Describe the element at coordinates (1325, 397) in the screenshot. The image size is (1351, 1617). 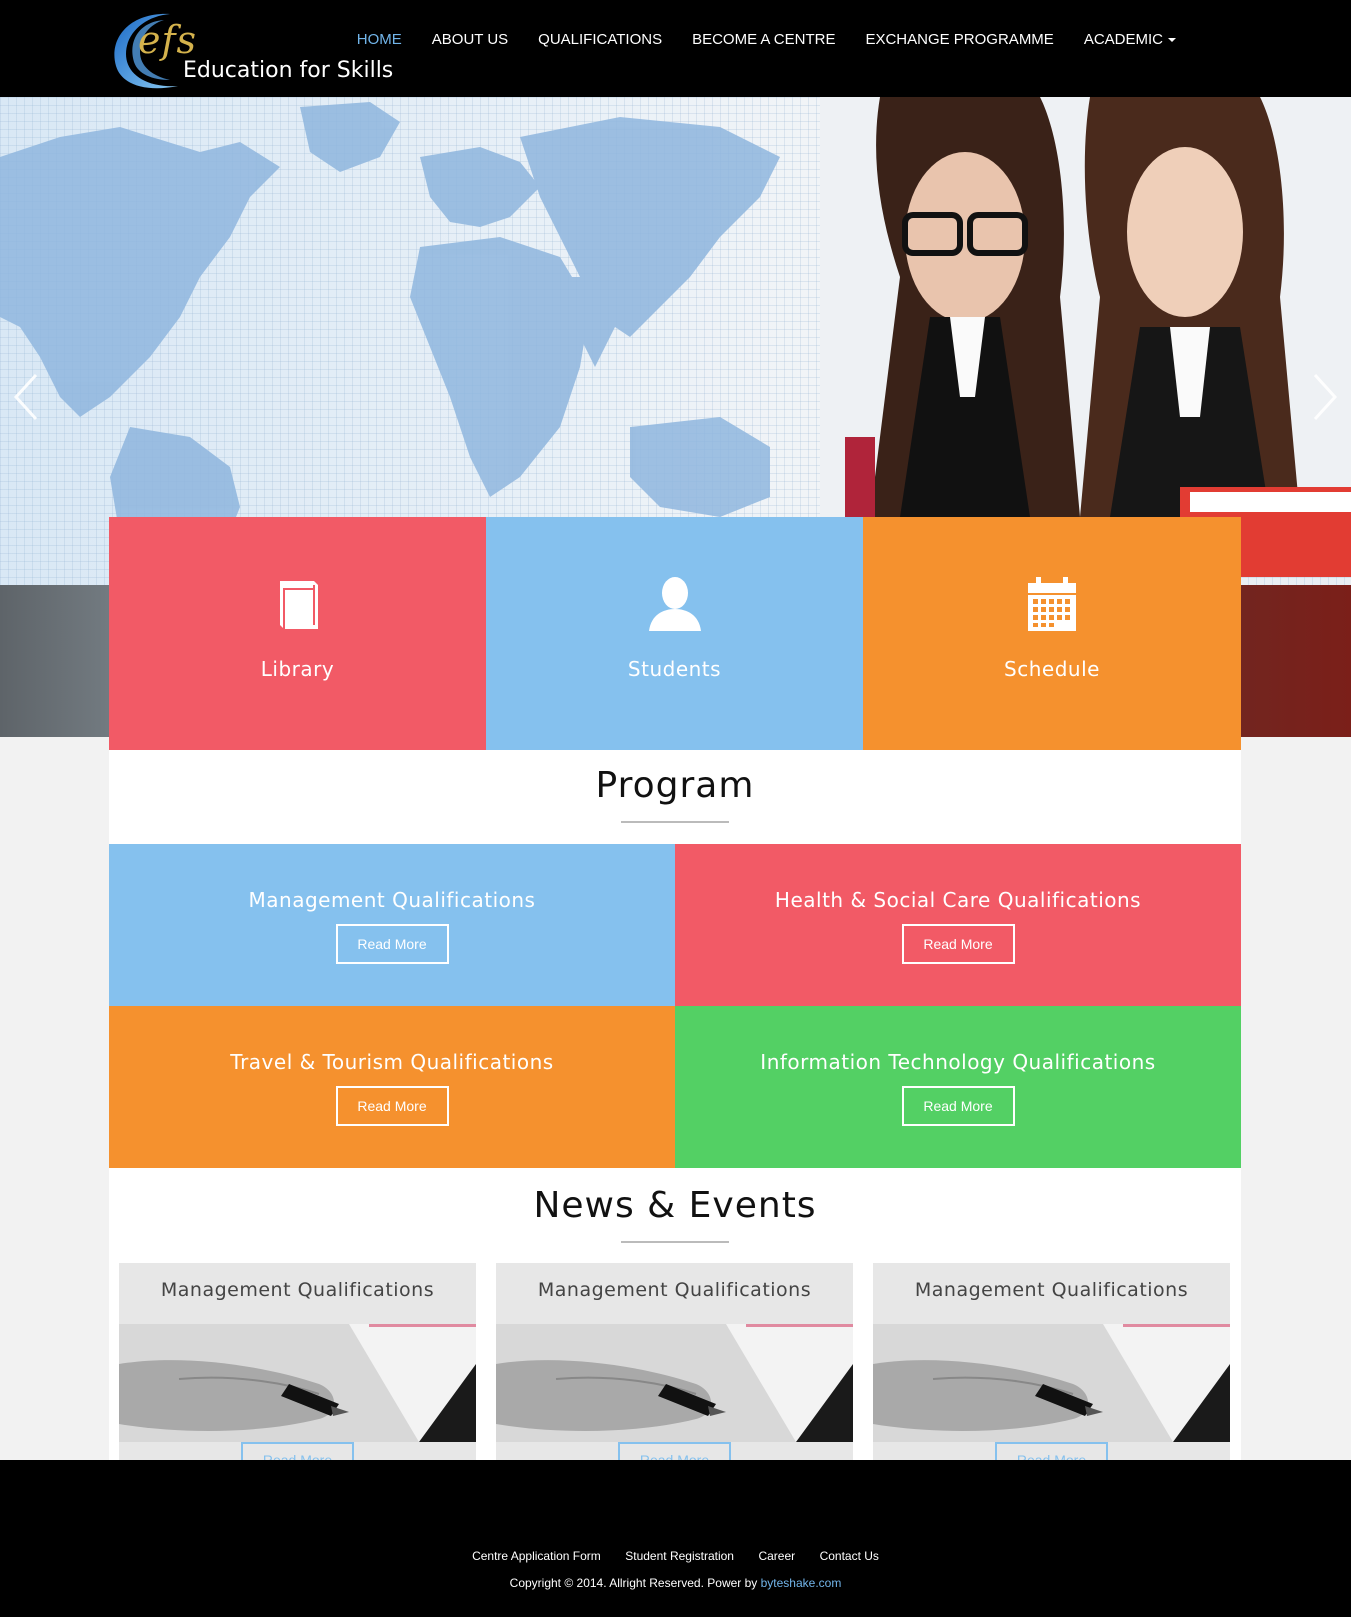
I see `carousel-next-icon` at that location.